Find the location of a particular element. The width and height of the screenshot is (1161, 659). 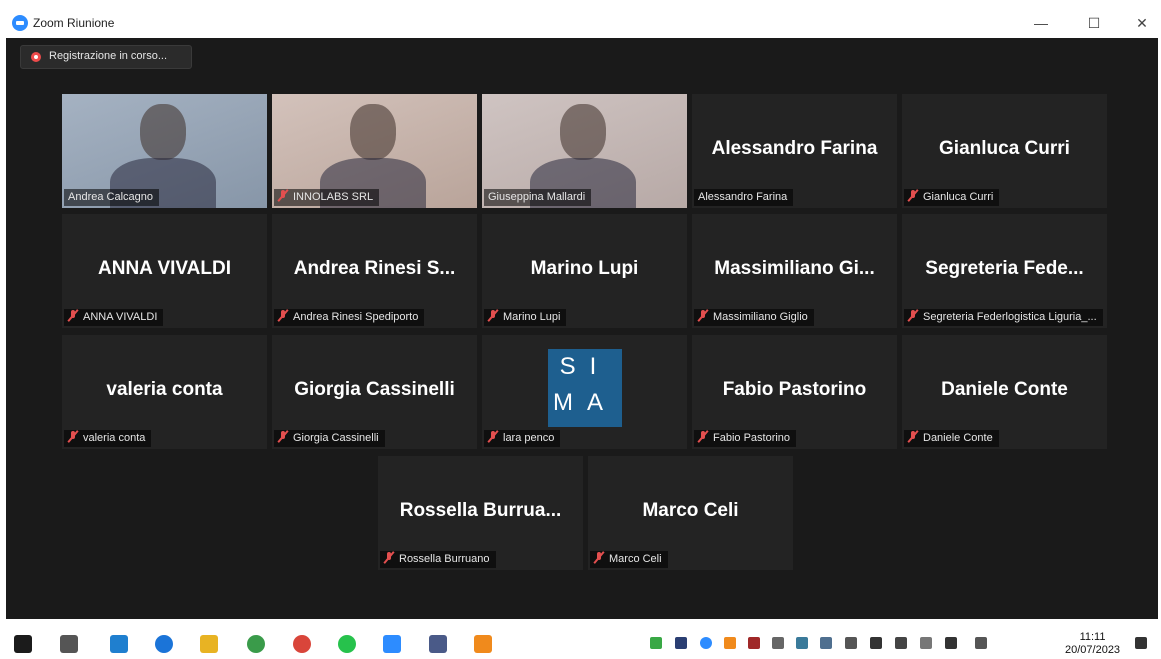

participant-nameplate: INNOLABS SRL is located at coordinates (327, 197).